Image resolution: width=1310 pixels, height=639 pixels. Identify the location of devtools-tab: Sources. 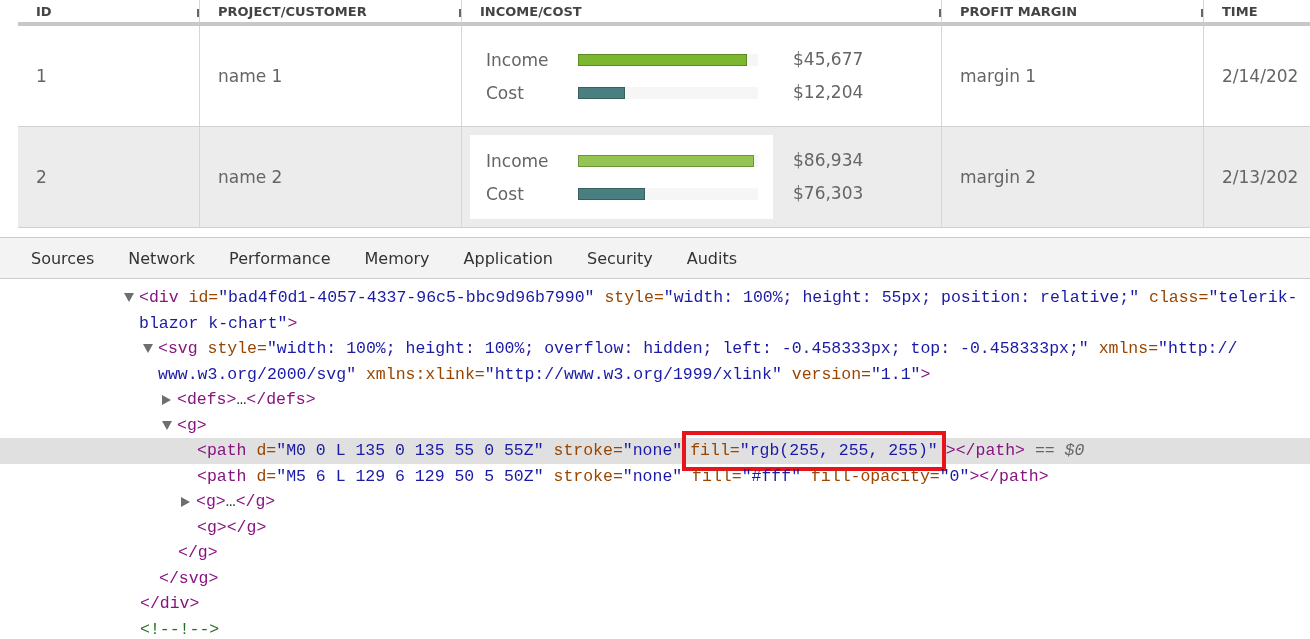
(63, 258).